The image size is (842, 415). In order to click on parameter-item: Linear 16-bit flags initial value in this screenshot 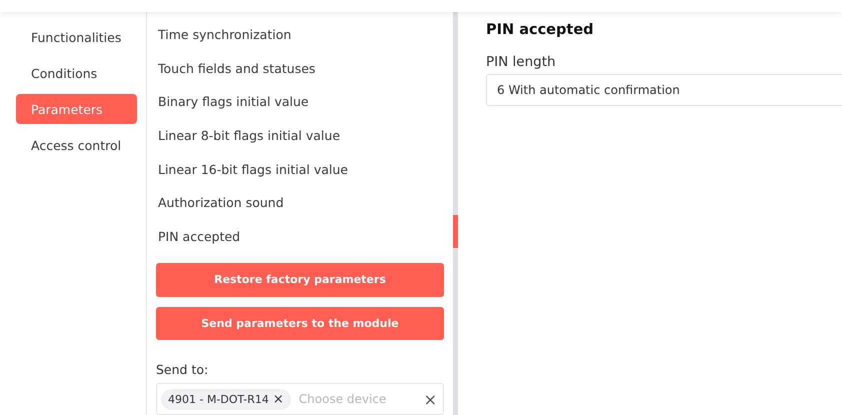, I will do `click(300, 169)`.